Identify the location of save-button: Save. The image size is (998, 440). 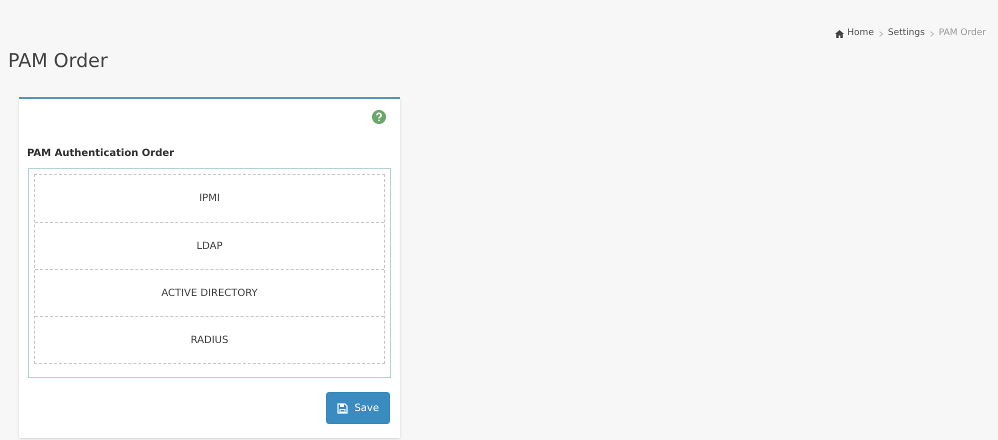
(358, 408).